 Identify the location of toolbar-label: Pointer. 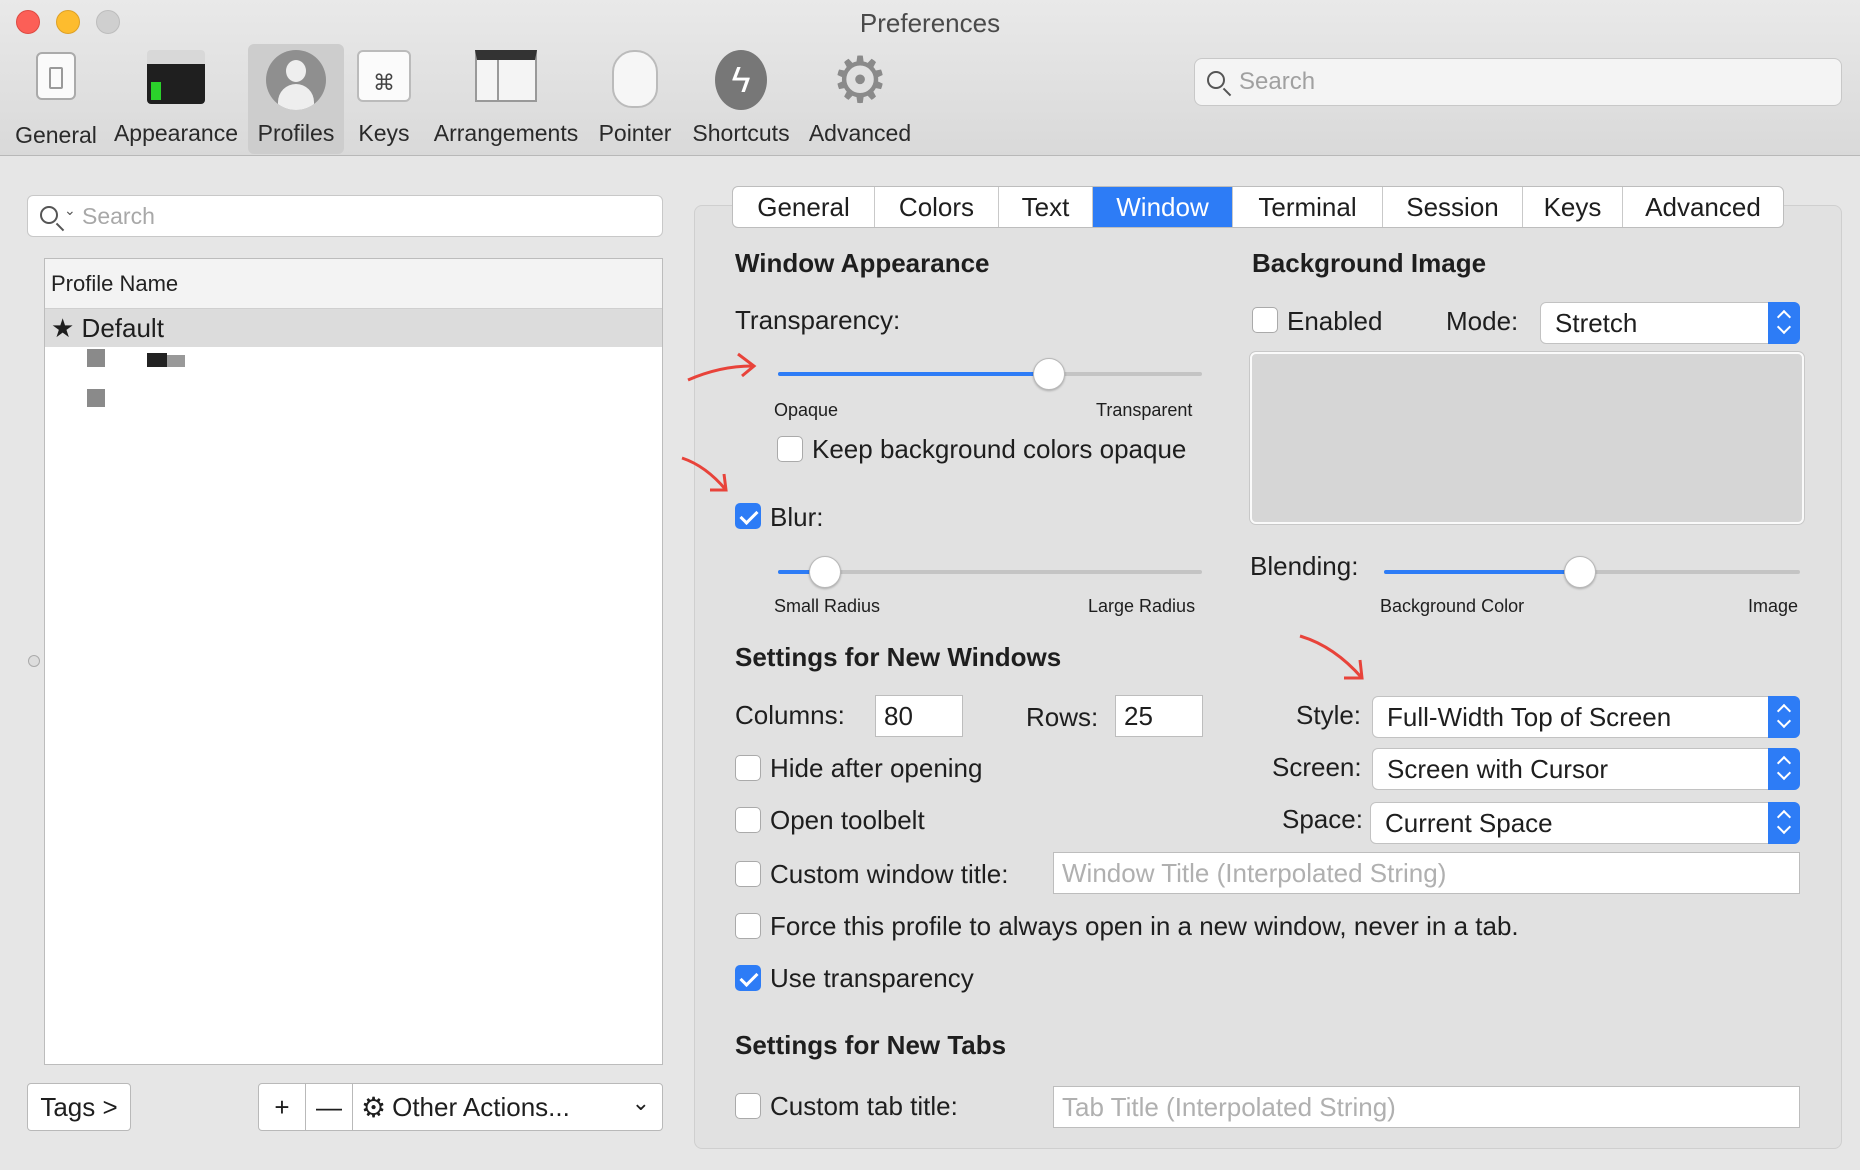
(635, 133).